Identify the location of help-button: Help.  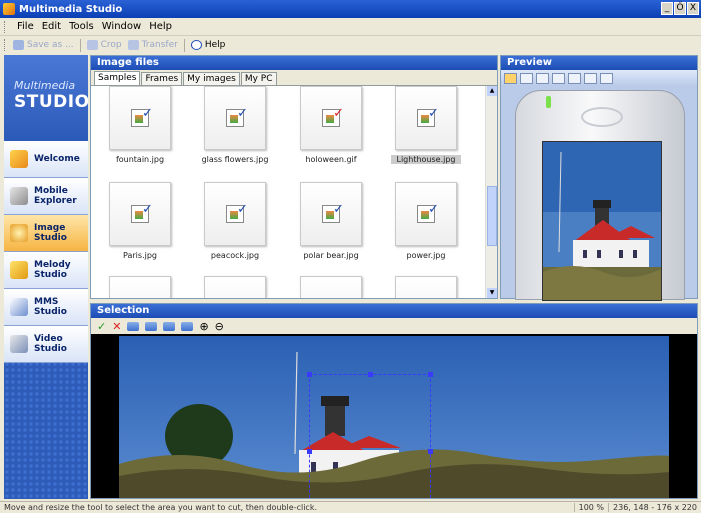
(207, 45).